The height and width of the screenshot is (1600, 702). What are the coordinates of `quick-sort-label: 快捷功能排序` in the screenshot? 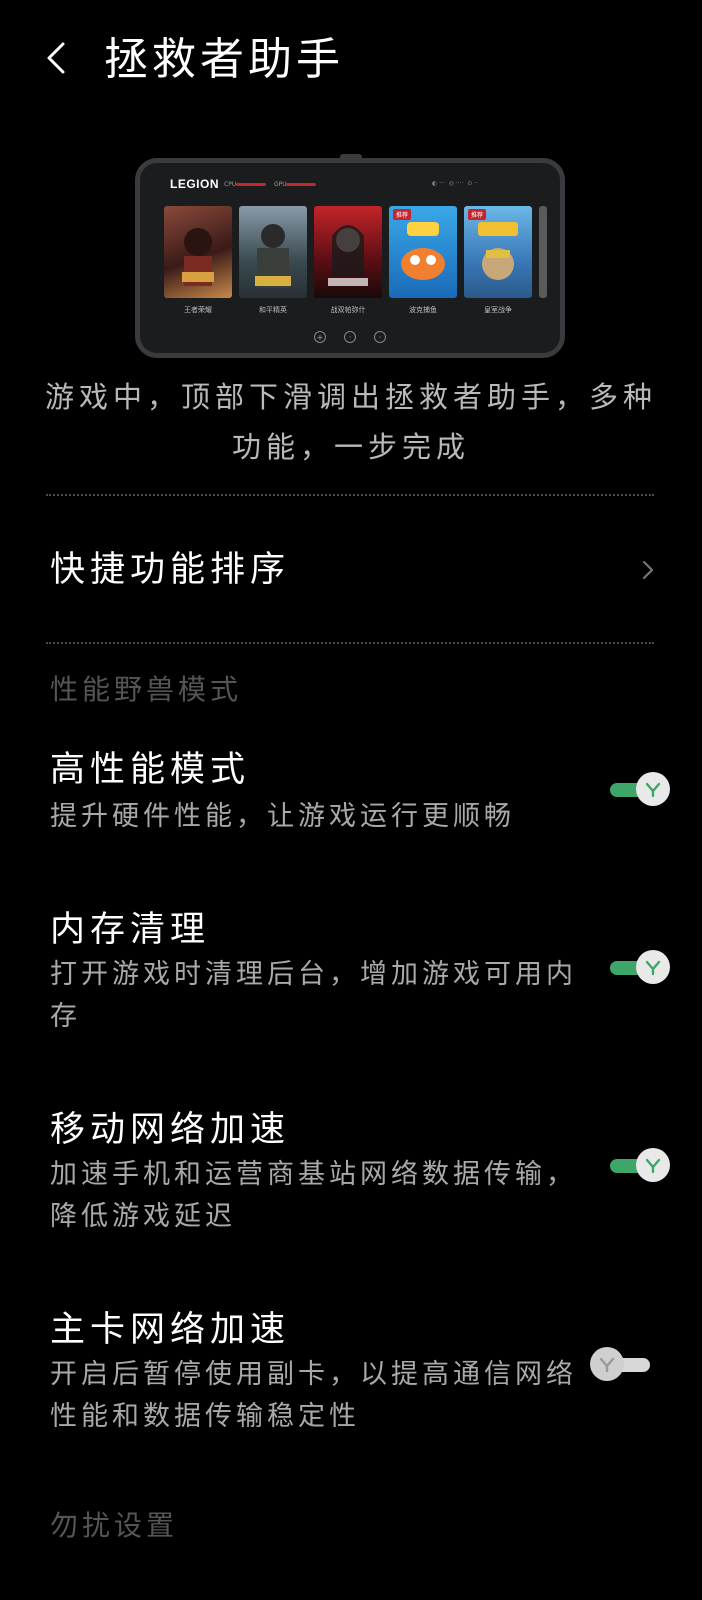 It's located at (170, 570).